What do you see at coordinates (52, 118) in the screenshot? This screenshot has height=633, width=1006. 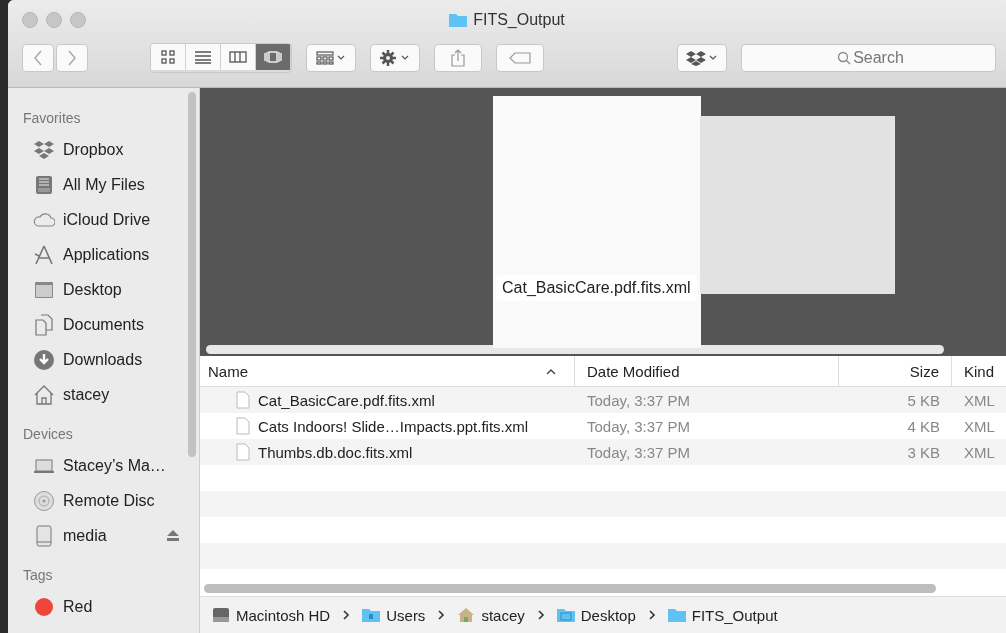 I see `sidebar-section-title: Favorites` at bounding box center [52, 118].